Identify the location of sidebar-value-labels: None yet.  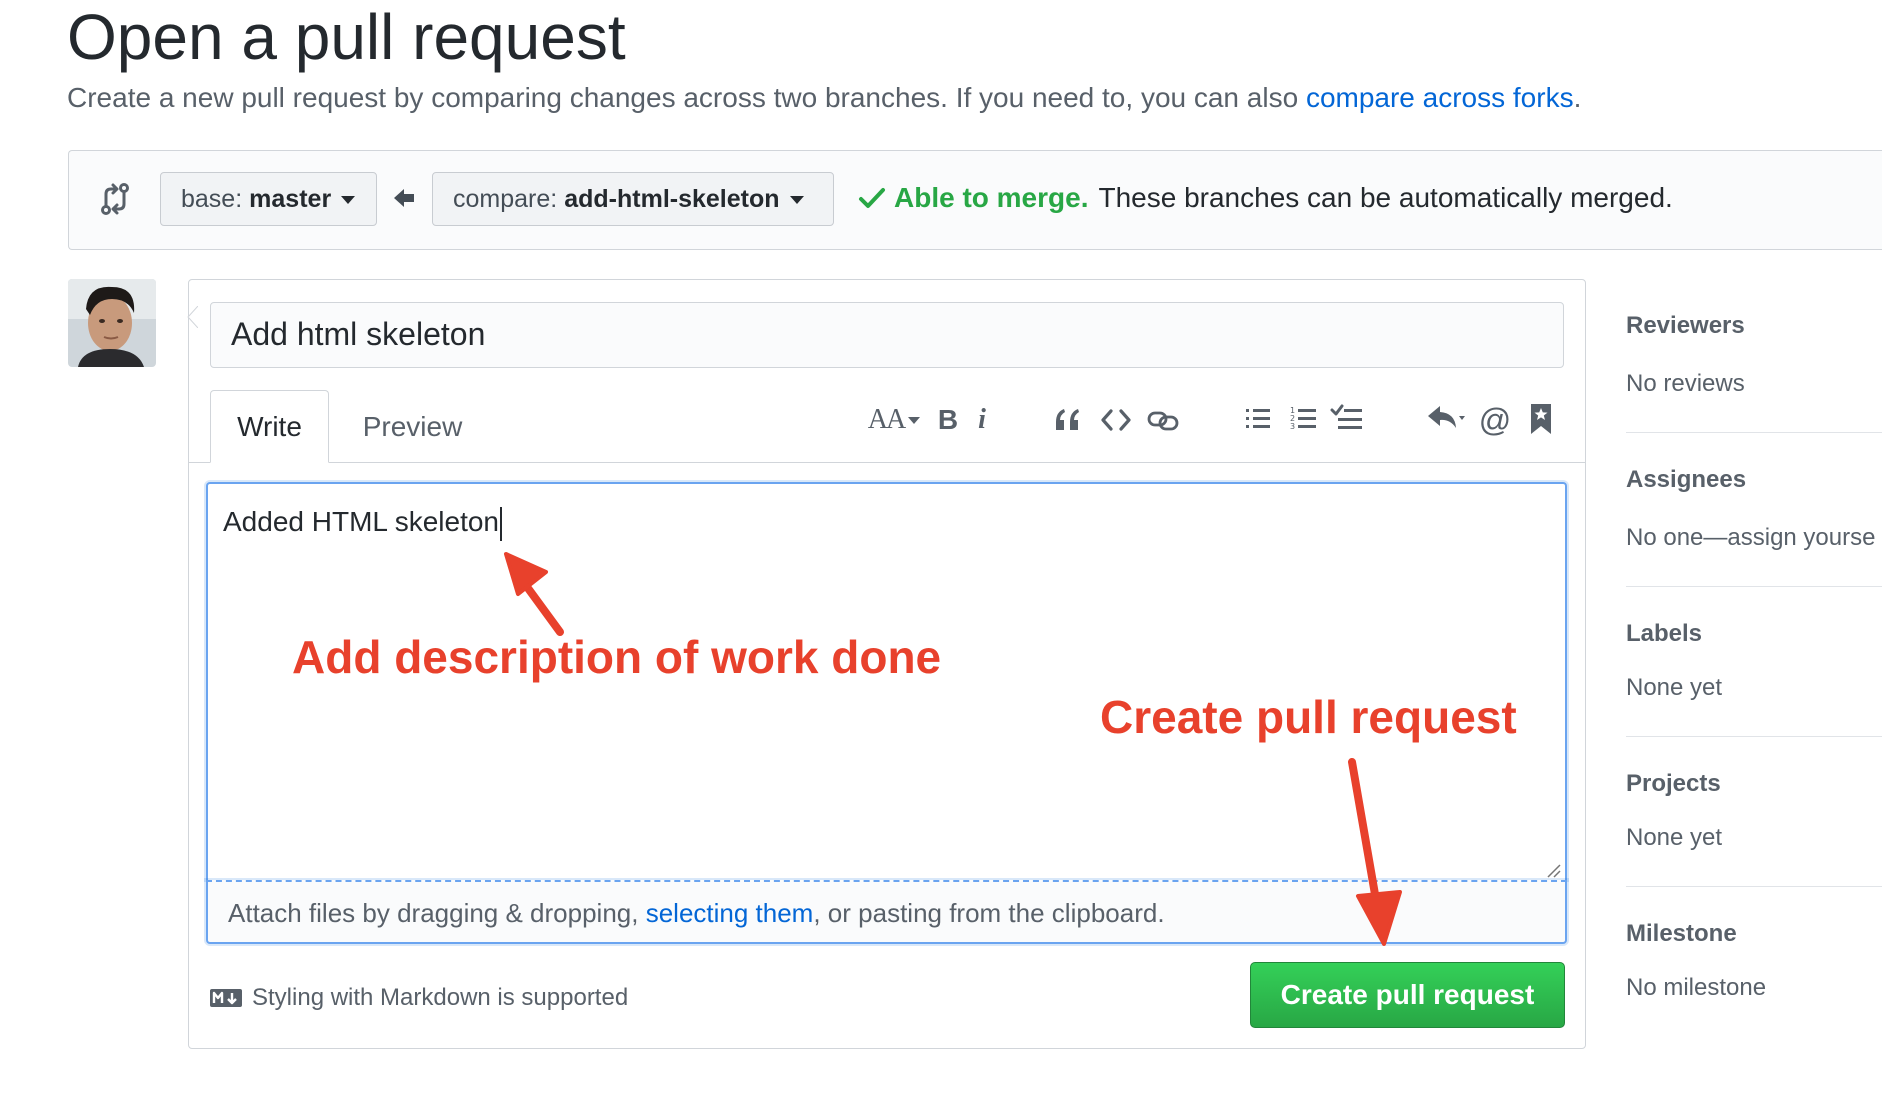
(1674, 687).